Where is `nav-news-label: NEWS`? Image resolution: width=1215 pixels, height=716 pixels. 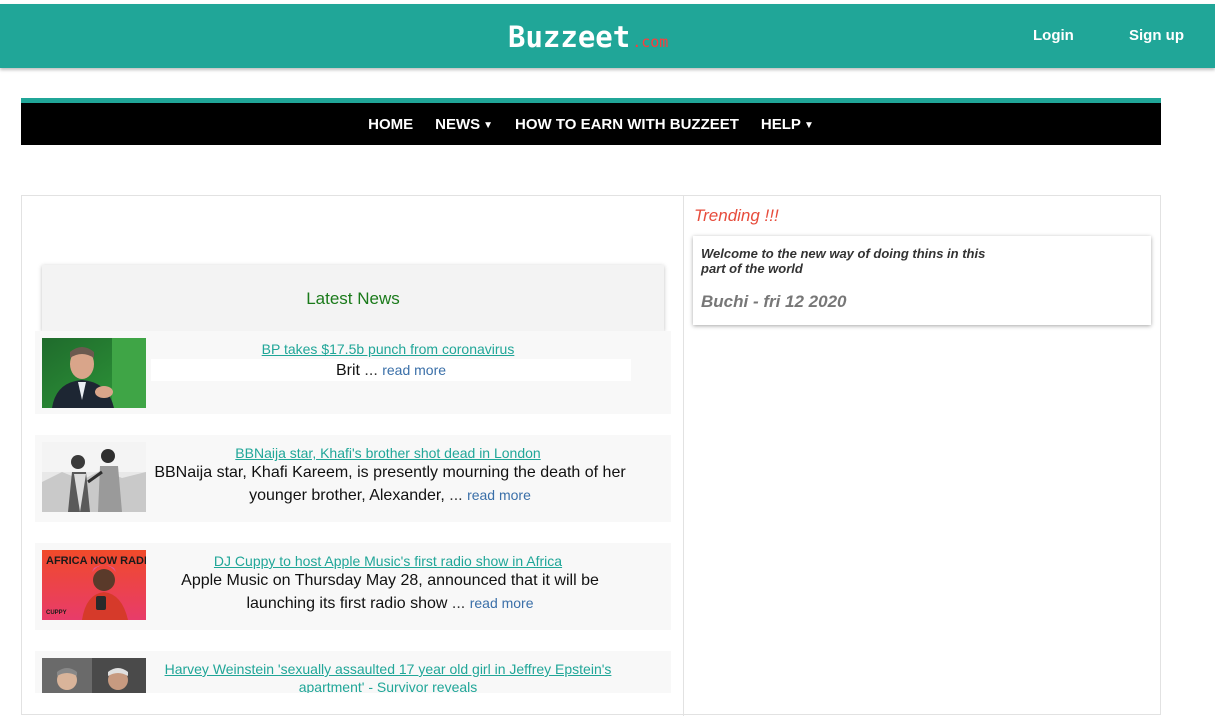 nav-news-label: NEWS is located at coordinates (458, 124).